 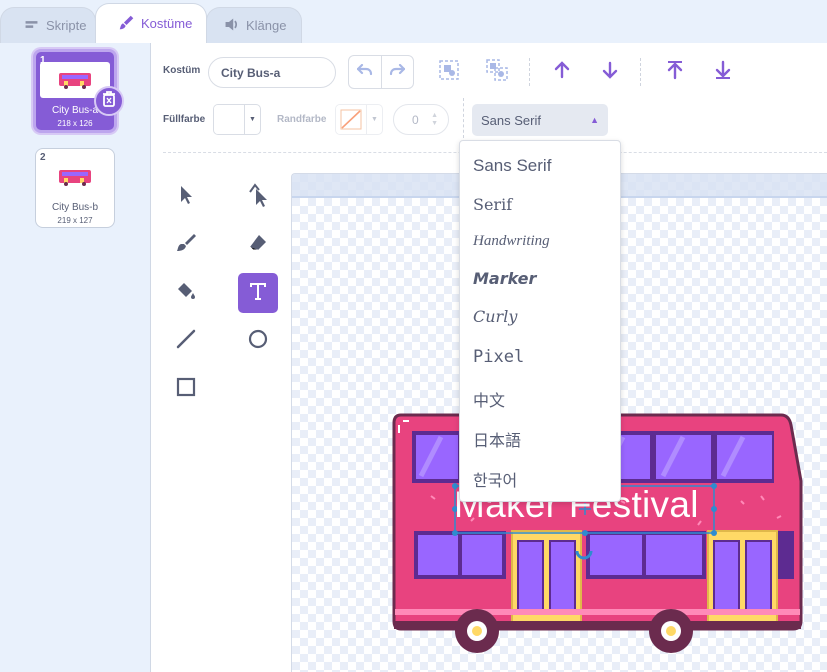 I want to click on brush-icon, so click(x=126, y=24).